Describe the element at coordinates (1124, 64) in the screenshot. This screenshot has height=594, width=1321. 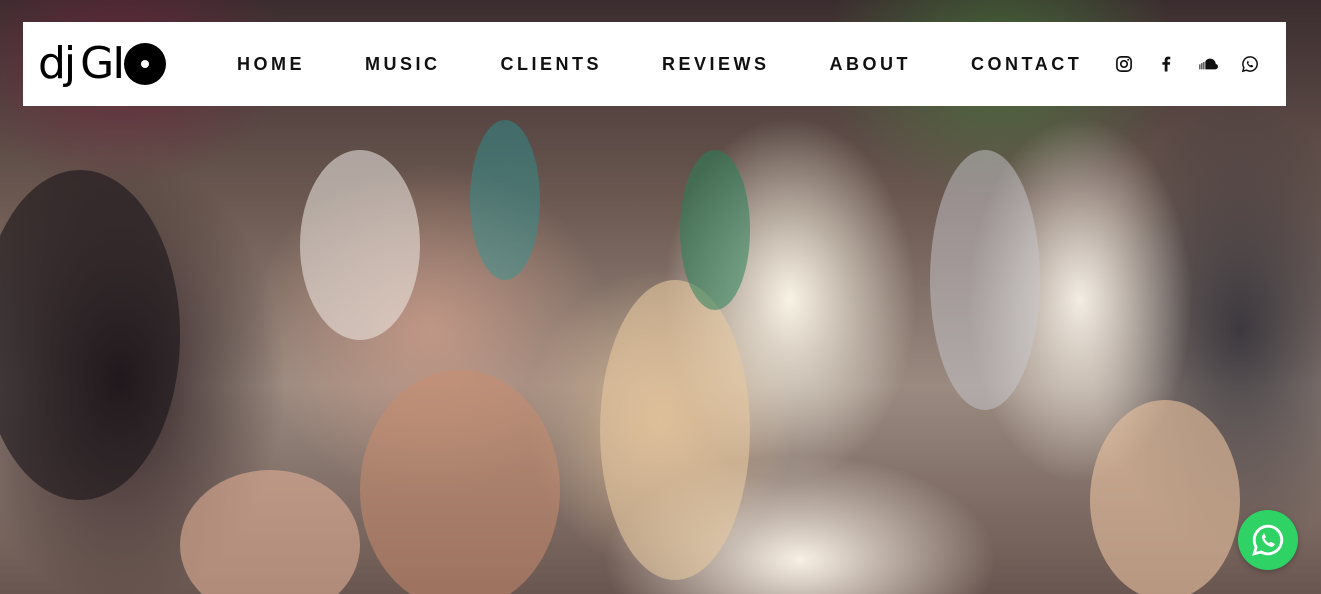
I see `instagram-icon` at that location.